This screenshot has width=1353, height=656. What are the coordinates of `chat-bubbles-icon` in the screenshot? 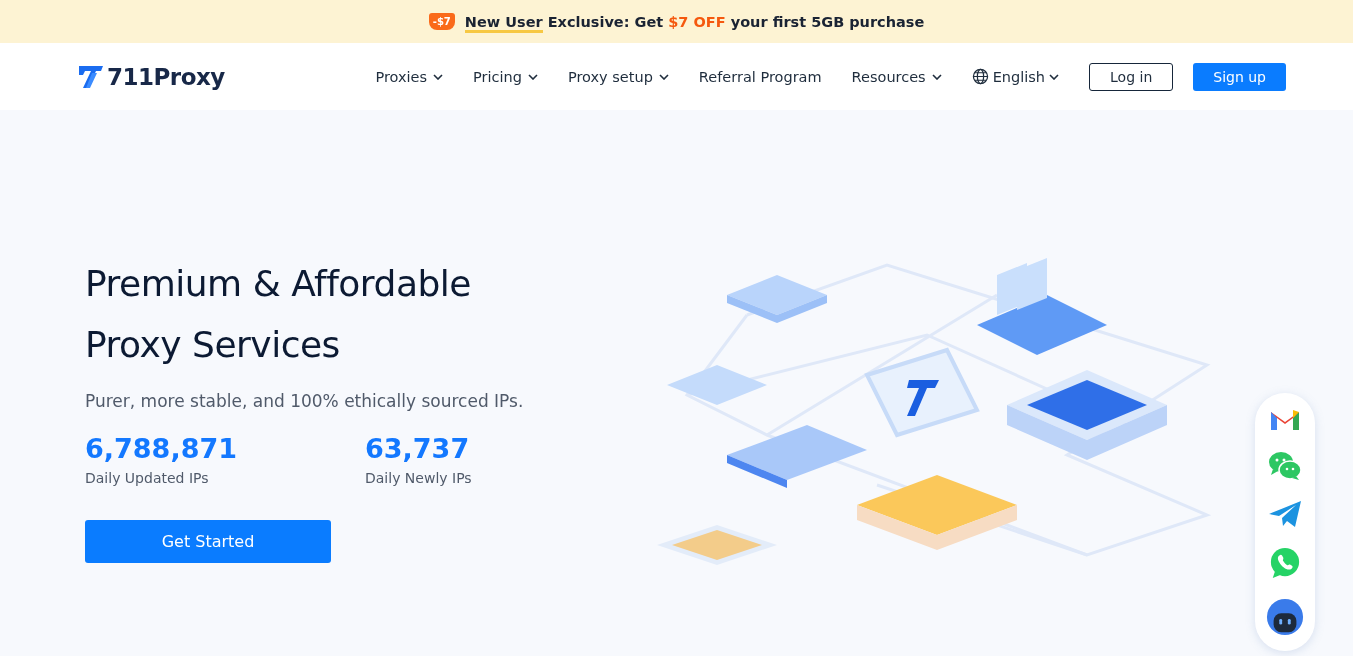 It's located at (1285, 466).